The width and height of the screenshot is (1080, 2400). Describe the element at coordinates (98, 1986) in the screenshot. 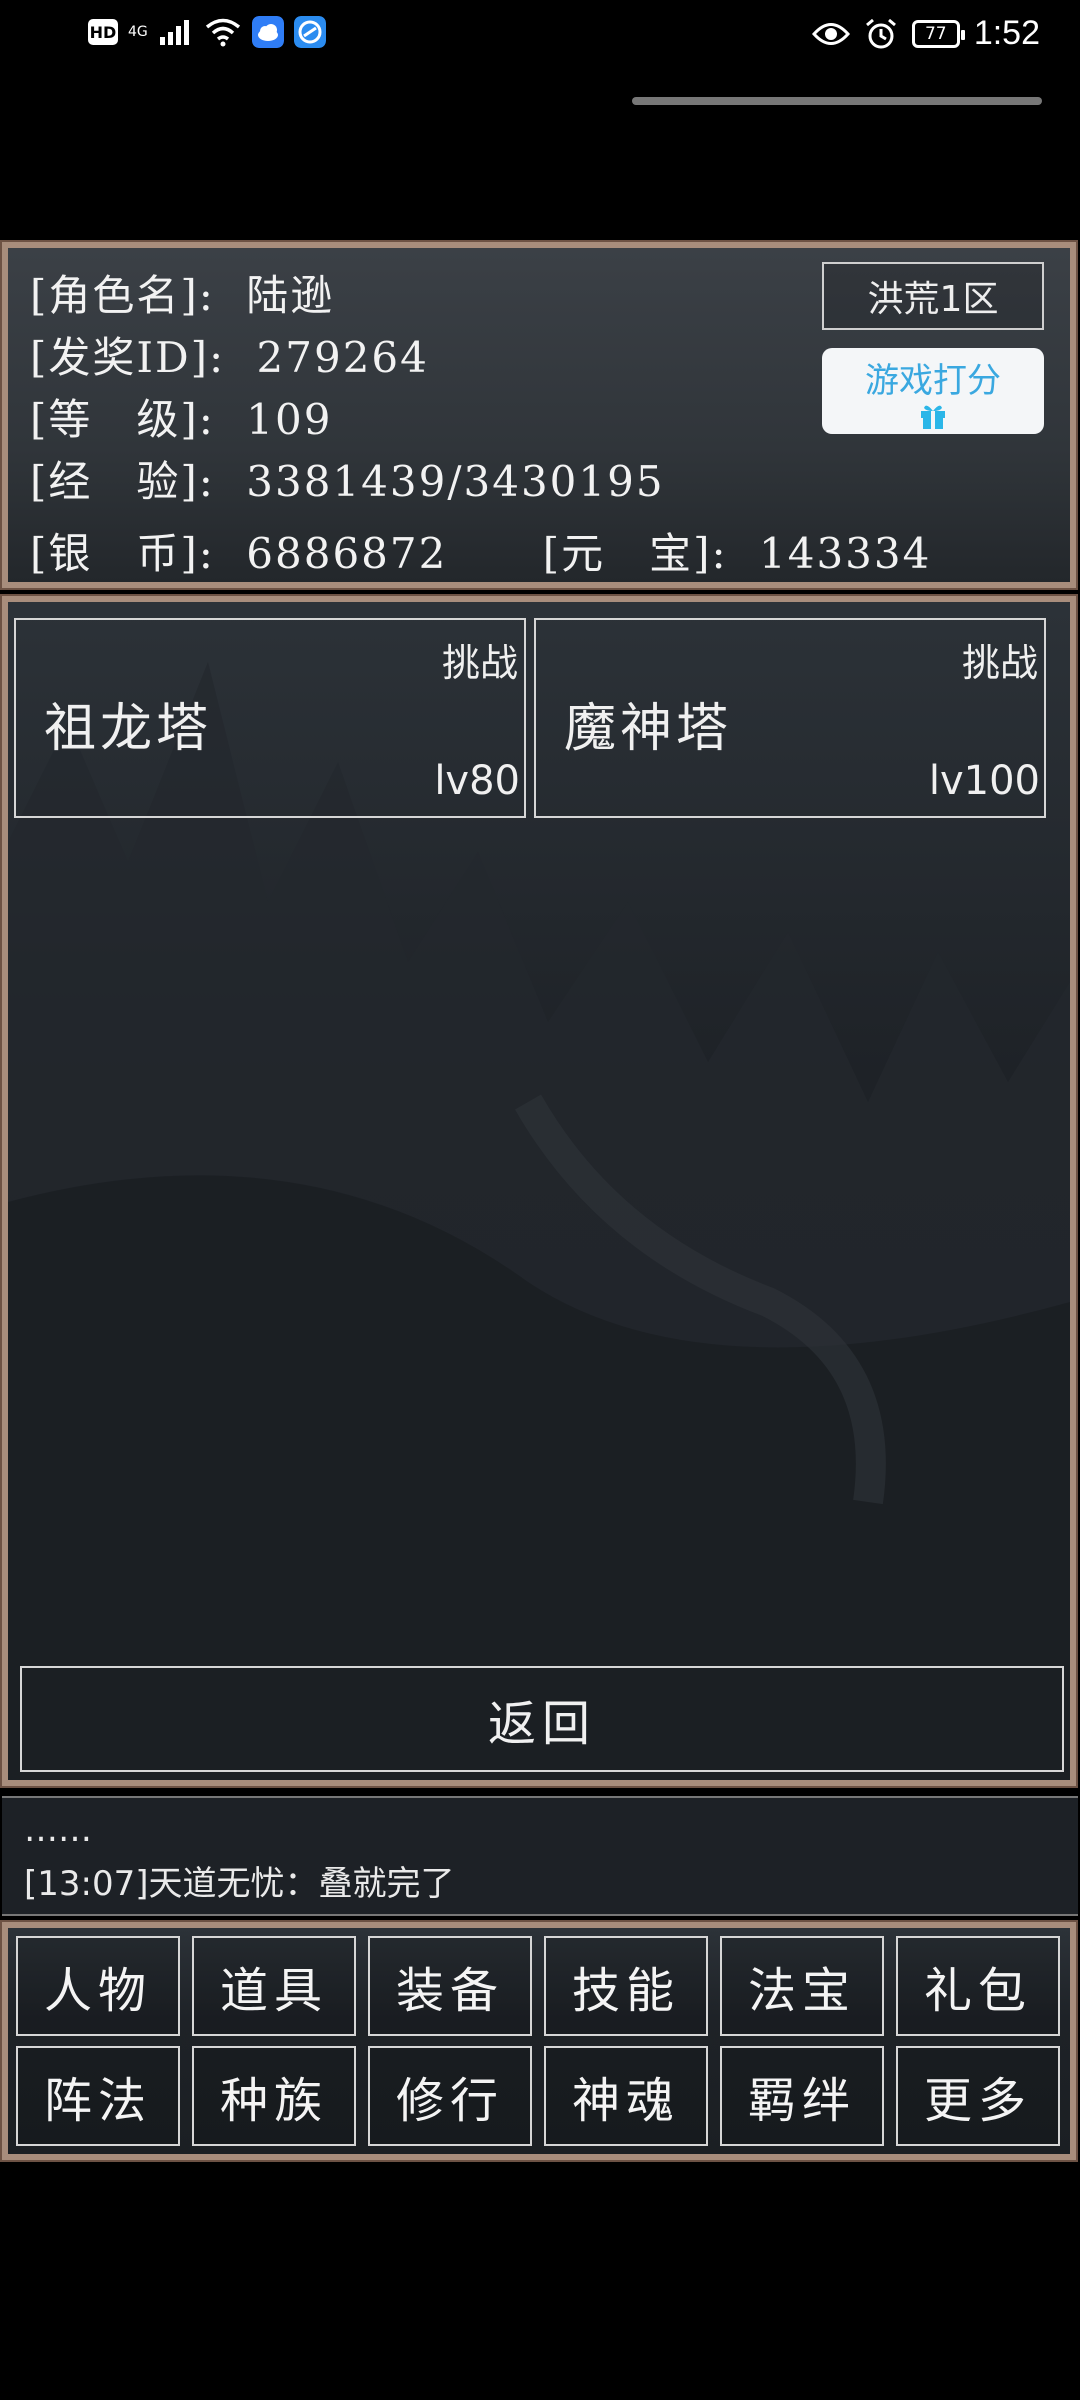

I see `menu-button-character: 人物` at that location.